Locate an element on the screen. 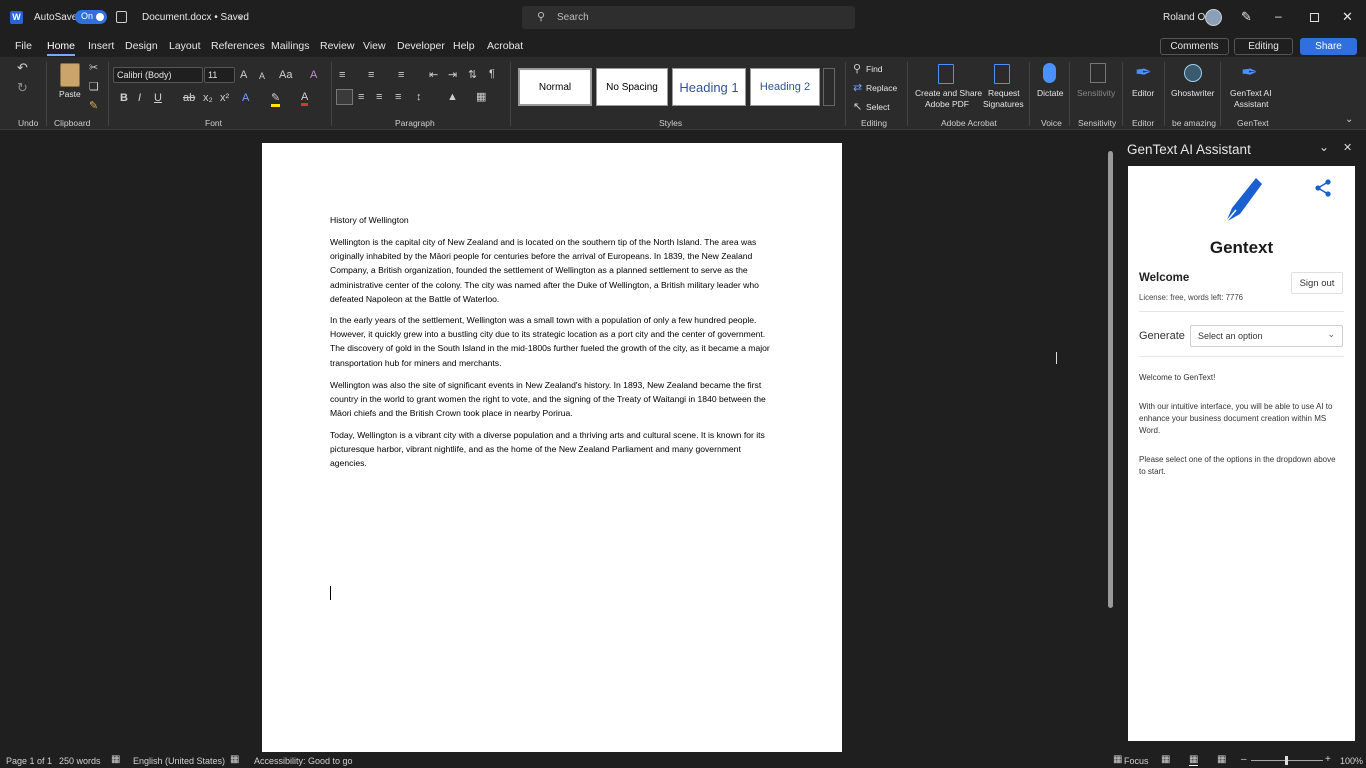  style-no-spacing: No Spacing is located at coordinates (632, 87).